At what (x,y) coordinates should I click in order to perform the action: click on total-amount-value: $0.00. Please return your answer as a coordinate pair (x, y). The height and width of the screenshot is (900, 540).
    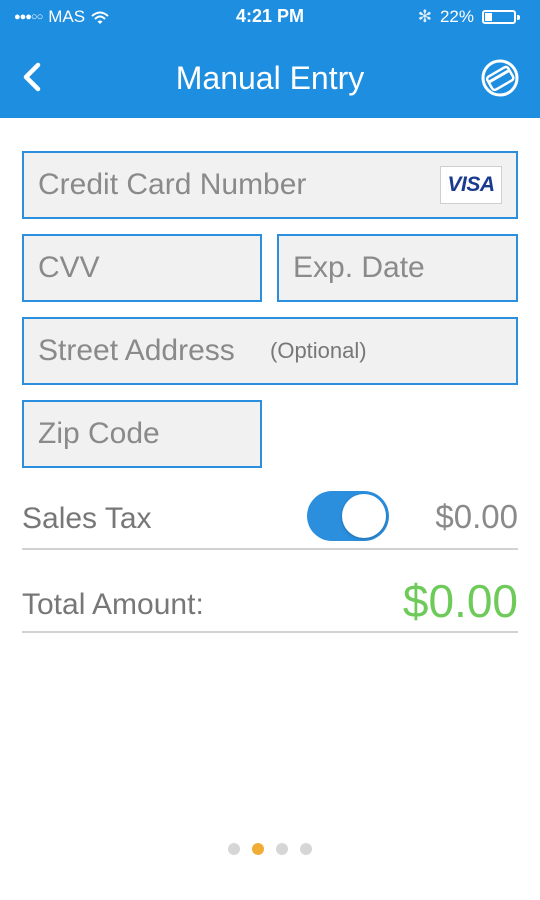
    Looking at the image, I should click on (460, 601).